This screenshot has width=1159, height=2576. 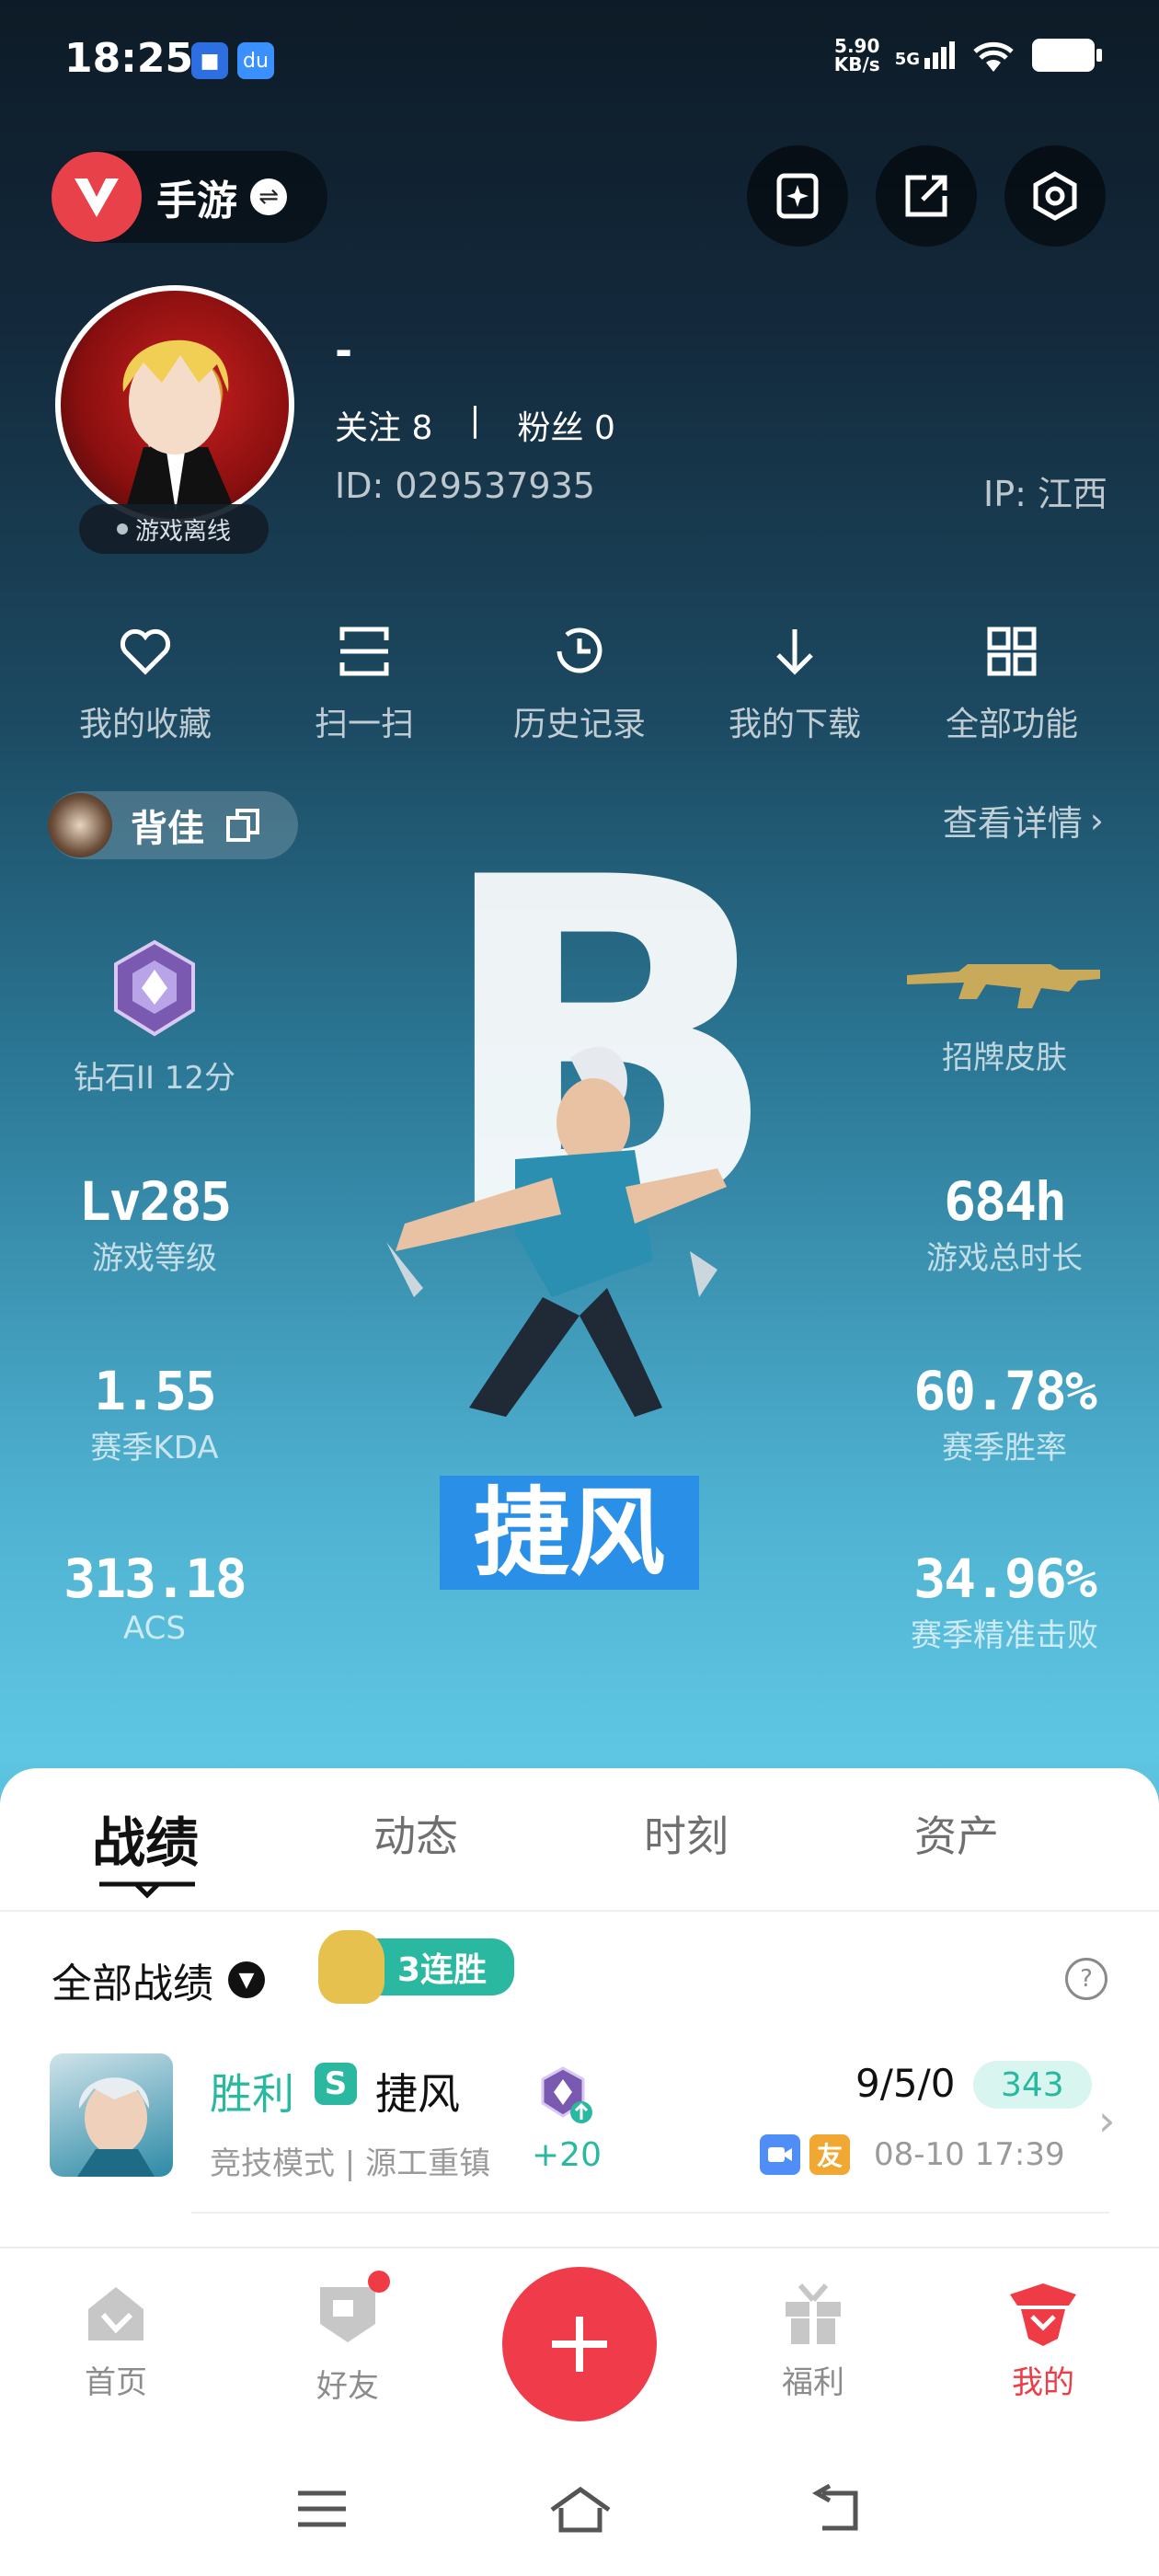 I want to click on view-details-link: 查看详情 ›, so click(x=1023, y=820).